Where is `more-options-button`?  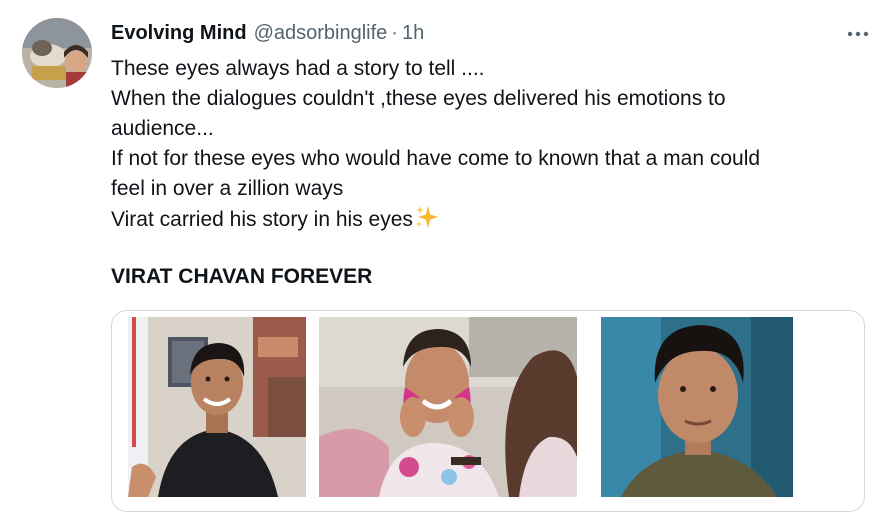
more-options-button is located at coordinates (858, 34).